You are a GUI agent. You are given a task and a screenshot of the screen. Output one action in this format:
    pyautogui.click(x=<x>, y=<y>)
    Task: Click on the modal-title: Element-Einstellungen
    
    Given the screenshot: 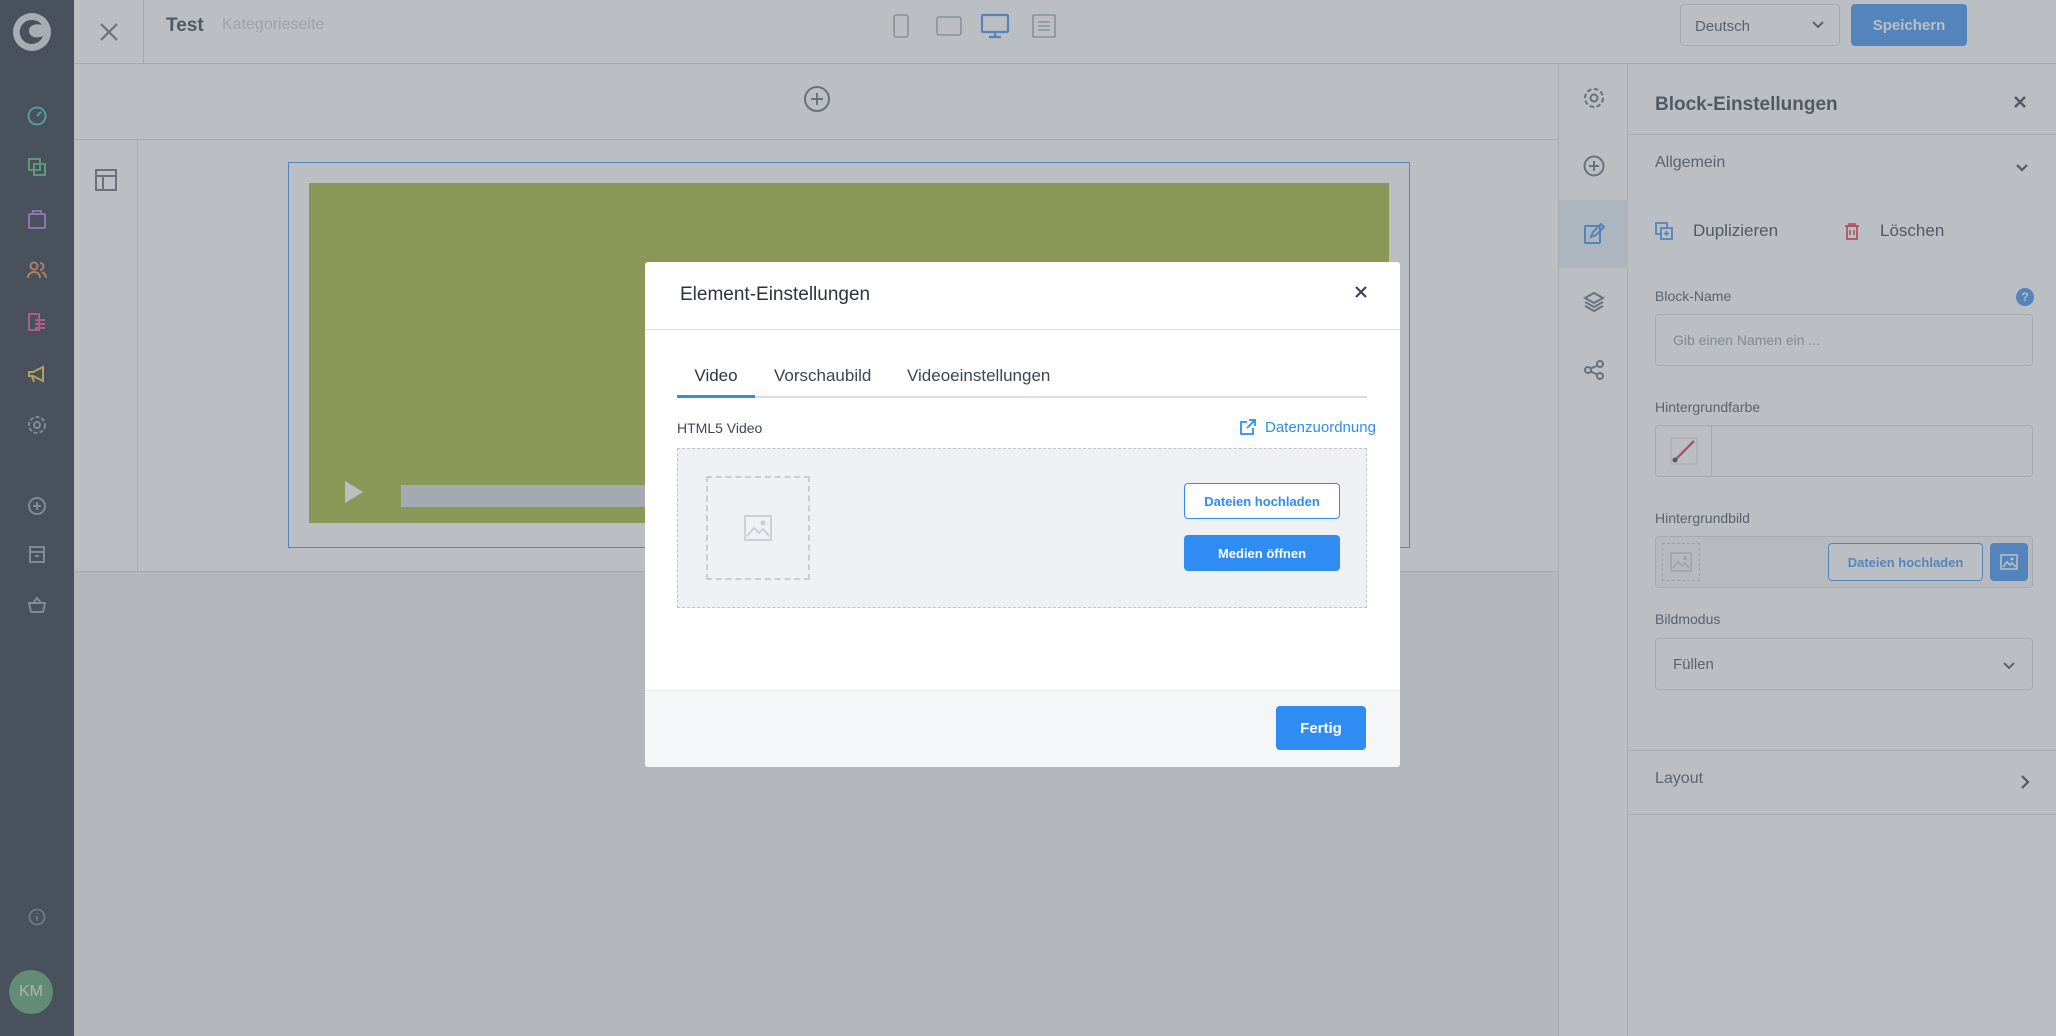 What is the action you would take?
    pyautogui.click(x=775, y=294)
    